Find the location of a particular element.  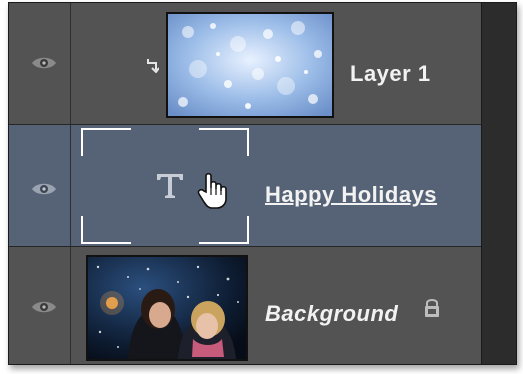

layer-name-background: Background is located at coordinates (331, 314).